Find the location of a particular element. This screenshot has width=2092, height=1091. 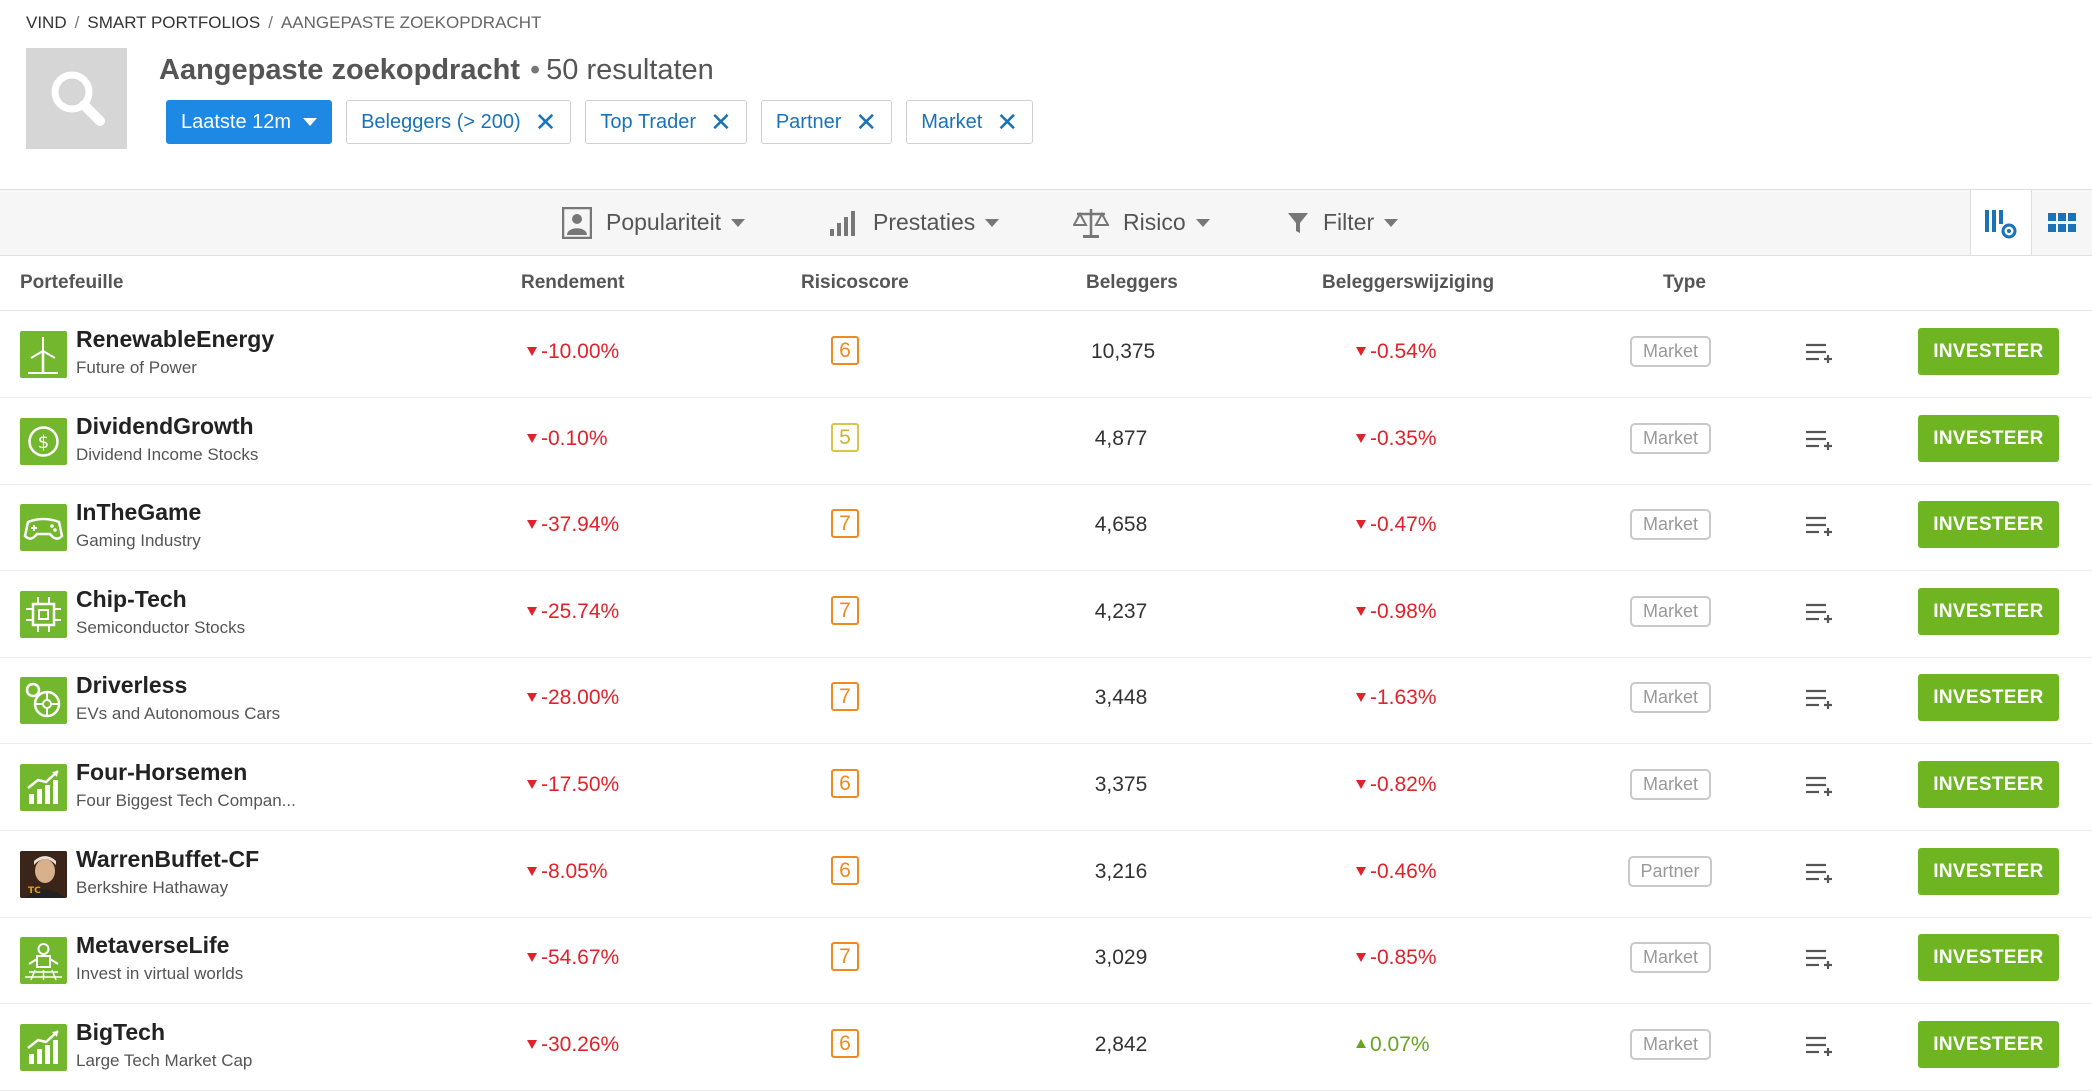

person-icon is located at coordinates (577, 222).